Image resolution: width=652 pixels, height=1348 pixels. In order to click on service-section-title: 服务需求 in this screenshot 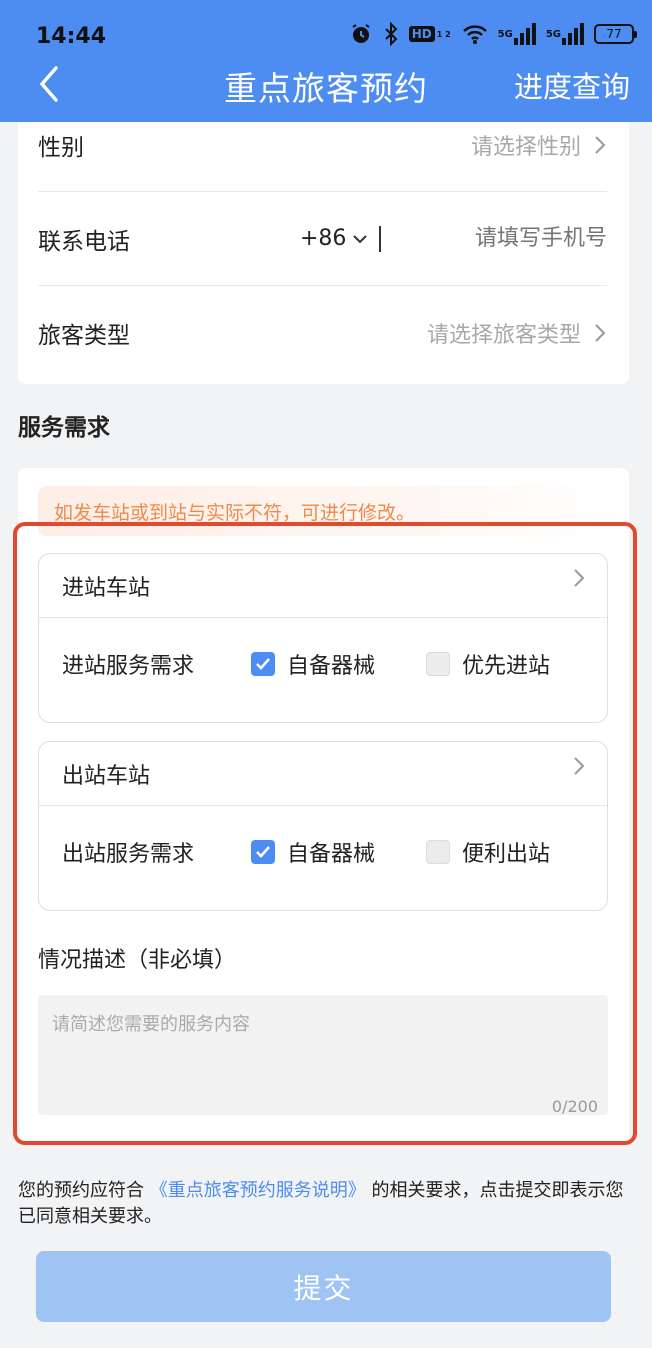, I will do `click(64, 428)`.